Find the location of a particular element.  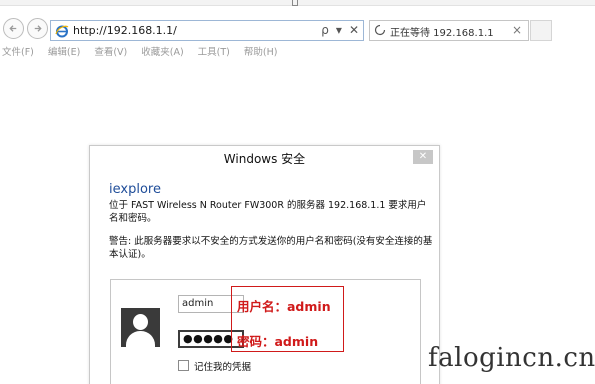

dialog-close-button: ✕ is located at coordinates (423, 157).